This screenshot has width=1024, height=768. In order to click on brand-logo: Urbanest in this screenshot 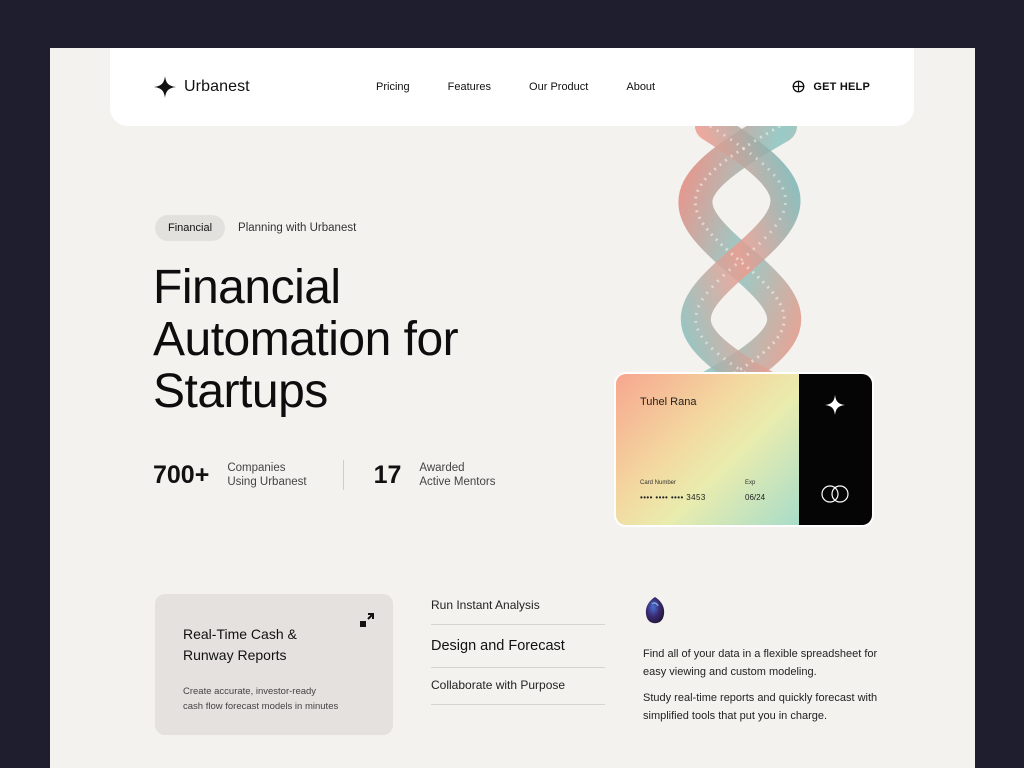, I will do `click(202, 87)`.